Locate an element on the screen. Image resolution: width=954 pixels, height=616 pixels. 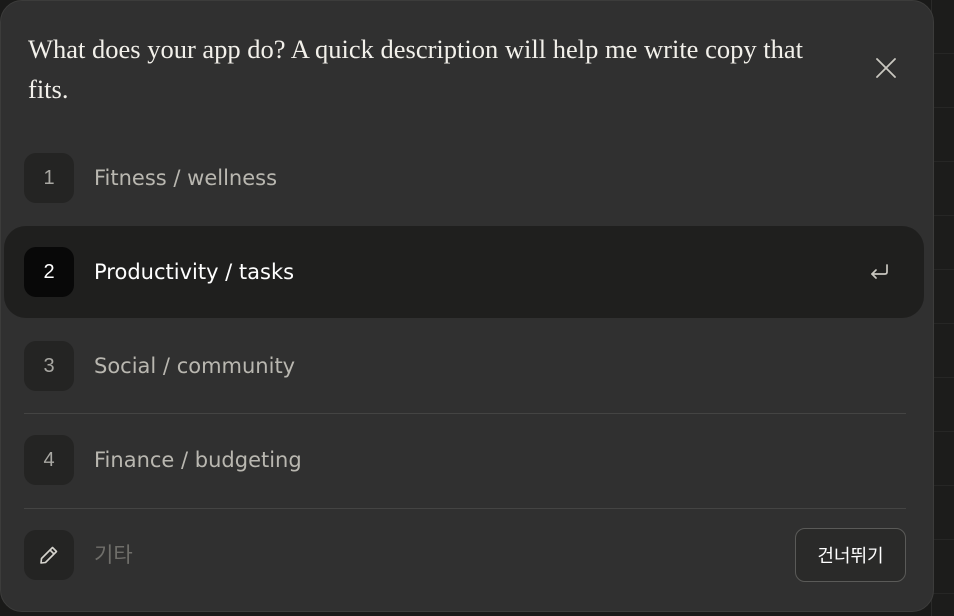
close-button is located at coordinates (886, 68).